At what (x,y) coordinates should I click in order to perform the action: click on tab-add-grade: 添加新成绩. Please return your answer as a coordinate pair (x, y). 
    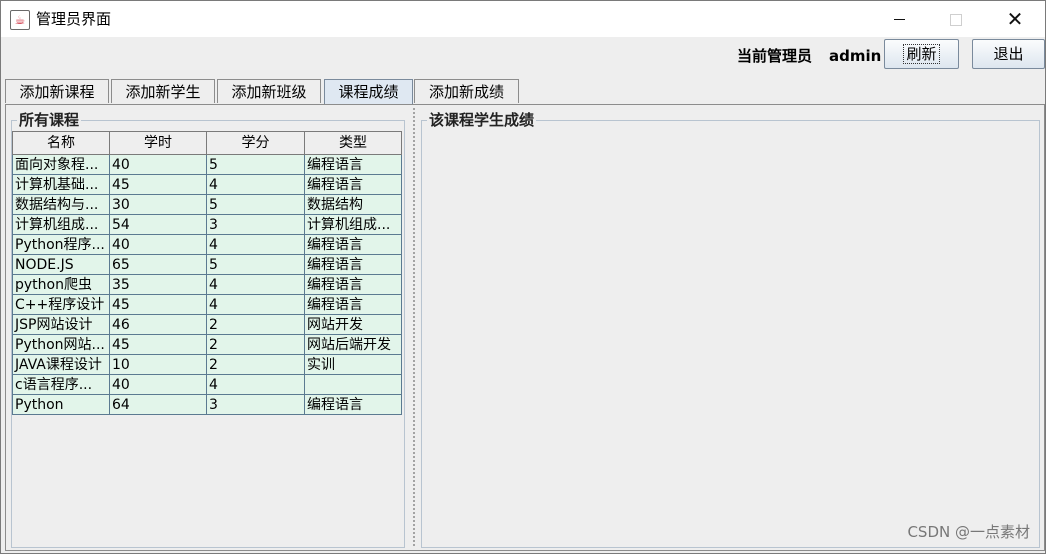
    Looking at the image, I should click on (466, 91).